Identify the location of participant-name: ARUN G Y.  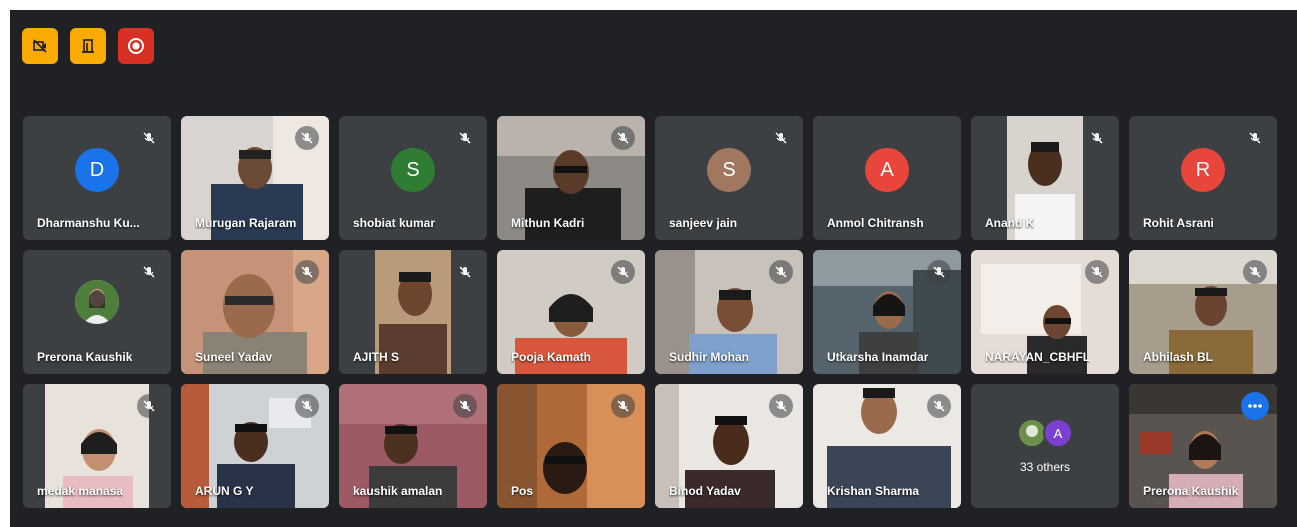
(224, 491).